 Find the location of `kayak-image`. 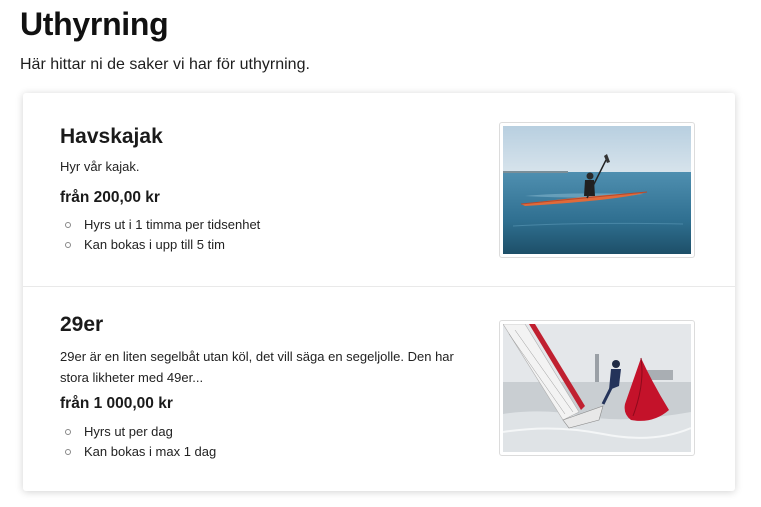

kayak-image is located at coordinates (597, 190).